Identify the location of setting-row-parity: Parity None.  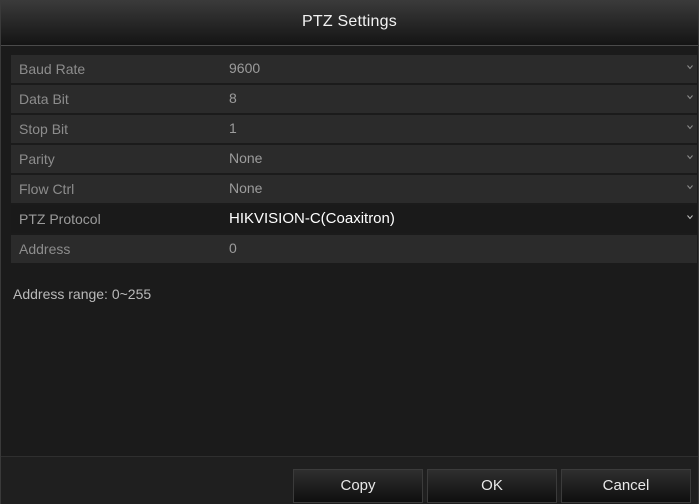
(354, 159).